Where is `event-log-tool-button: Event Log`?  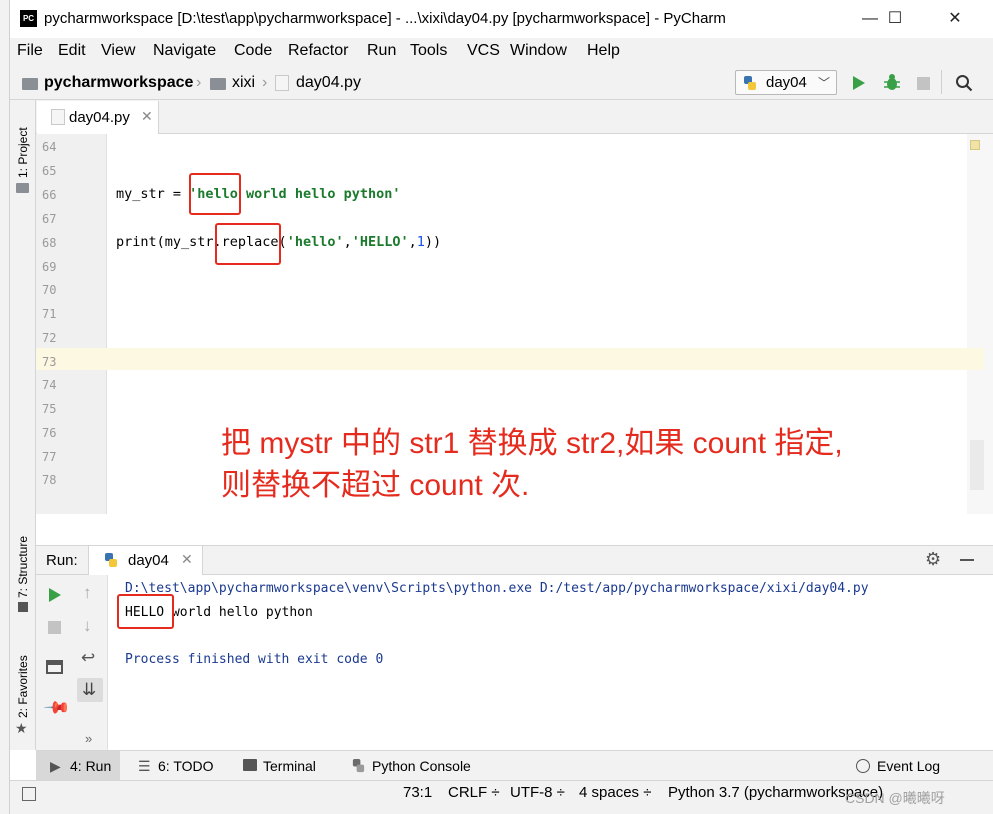 event-log-tool-button: Event Log is located at coordinates (908, 766).